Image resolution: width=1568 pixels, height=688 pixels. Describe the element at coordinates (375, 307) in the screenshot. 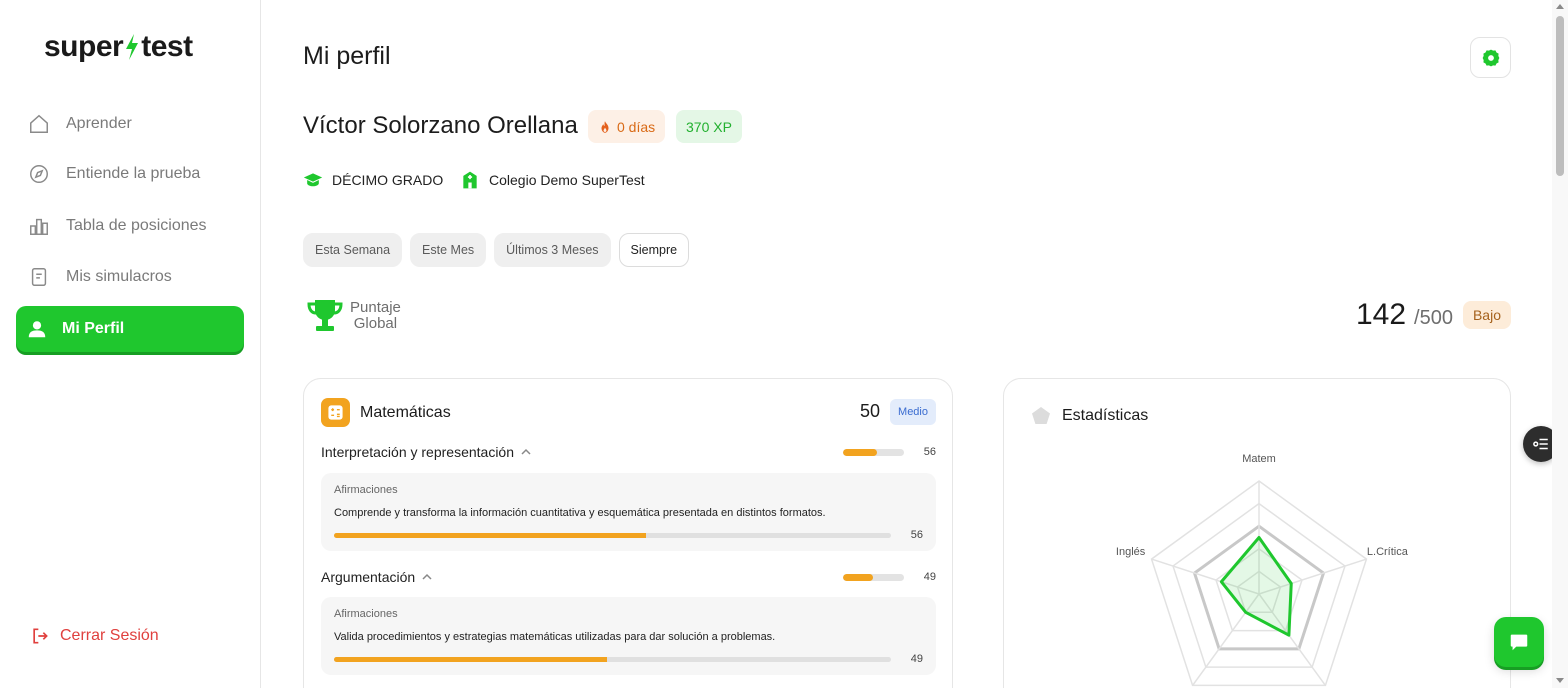

I see `global-score-label-line1: Puntaje` at that location.